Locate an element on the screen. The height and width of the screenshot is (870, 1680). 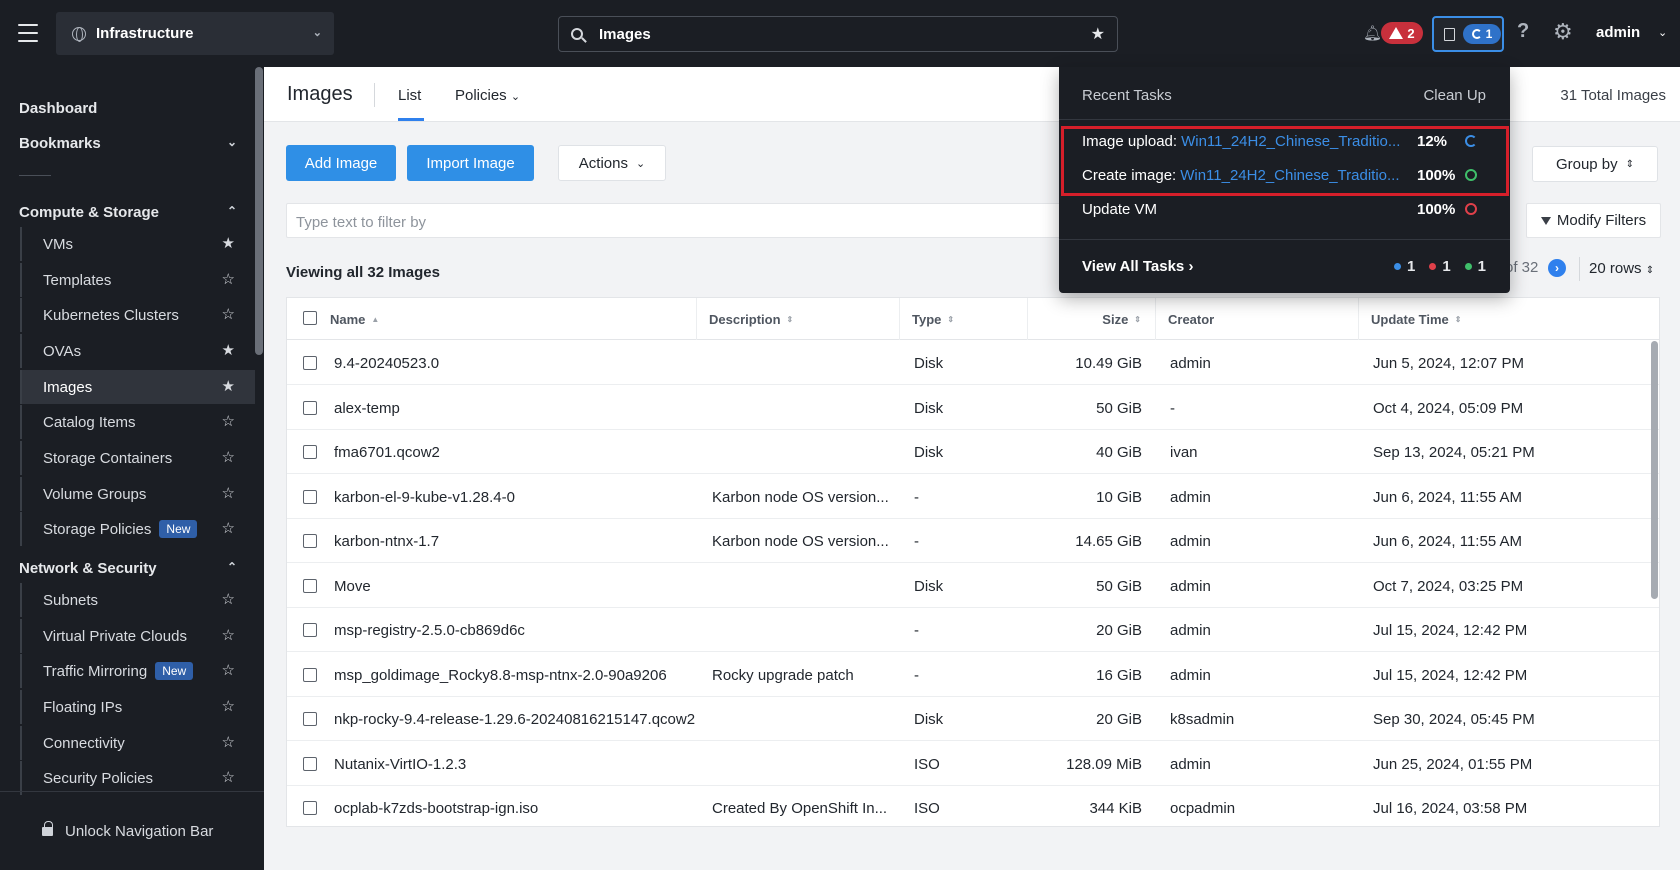
sidebar-item-catalog-items: Catalog Items ☆ is located at coordinates (137, 422).